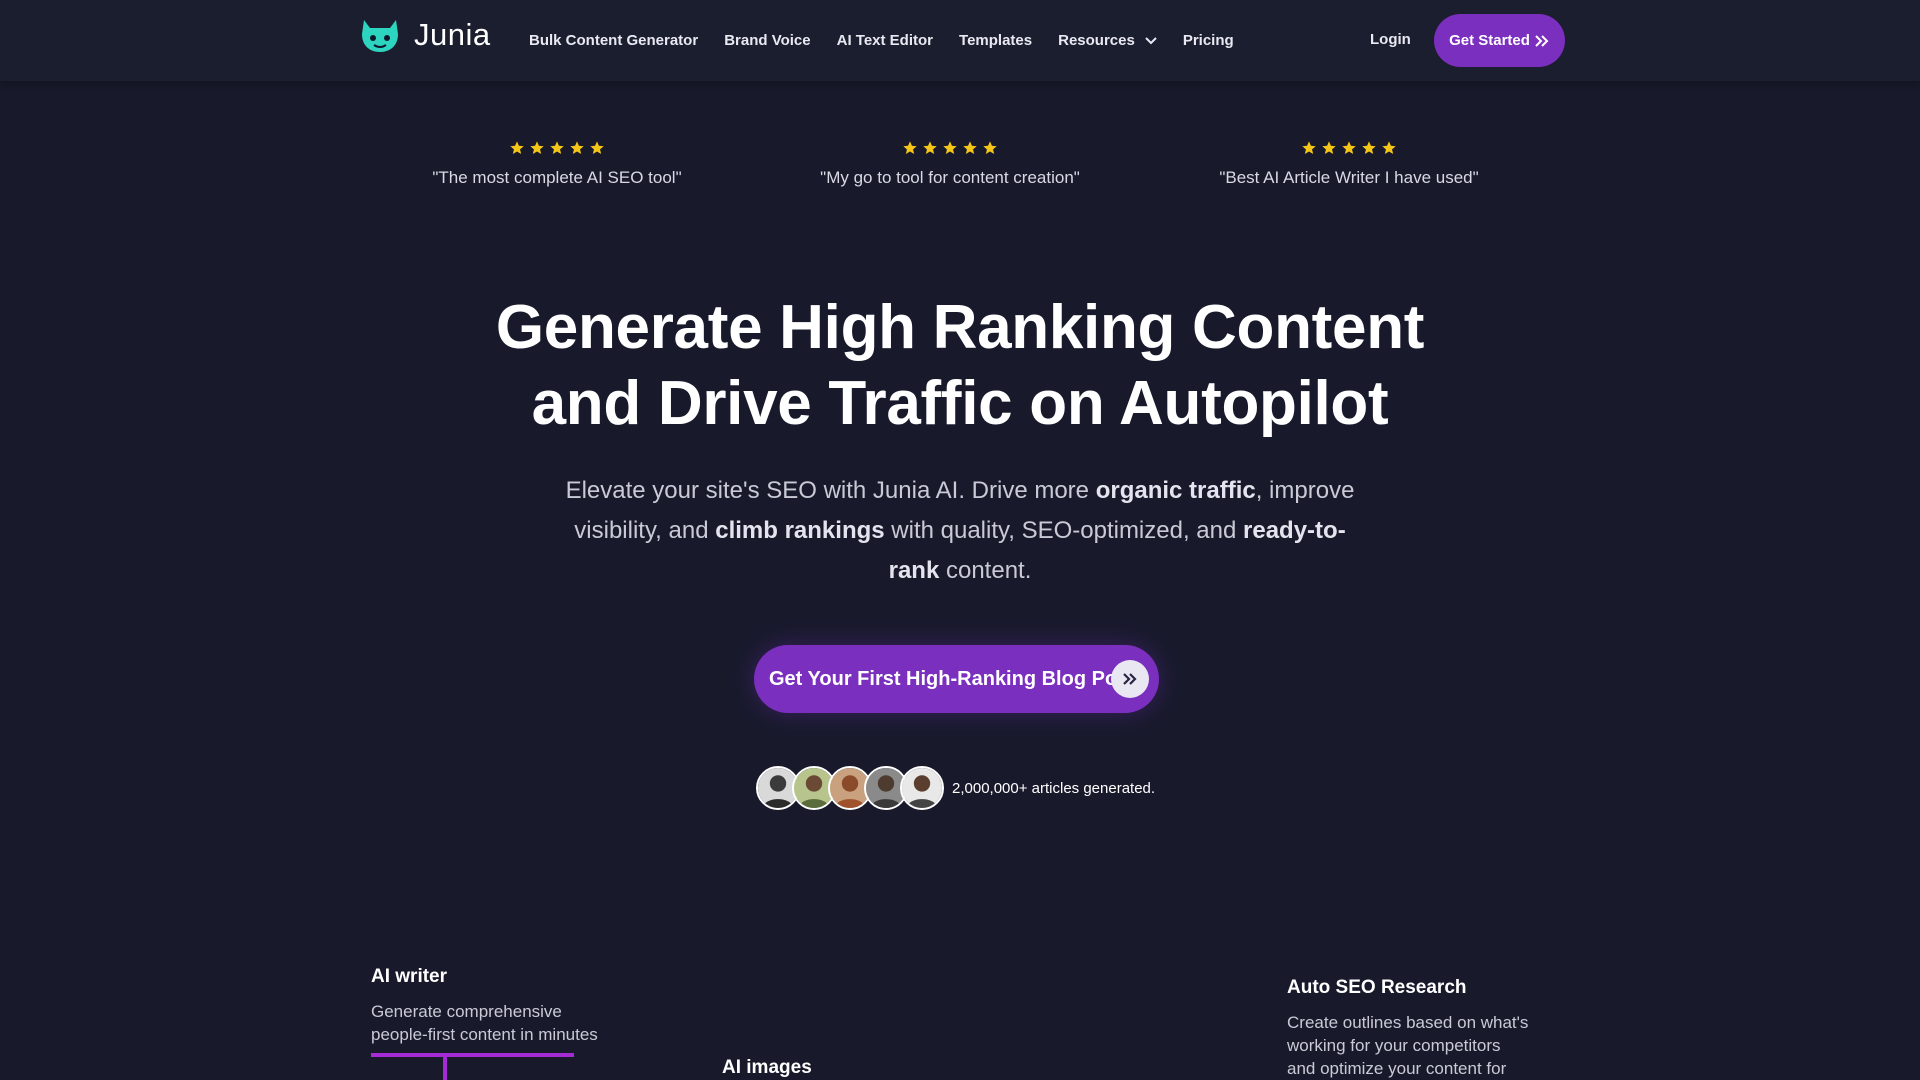  What do you see at coordinates (950, 164) in the screenshot?
I see `testimonial-2: "My go to tool for content creation"` at bounding box center [950, 164].